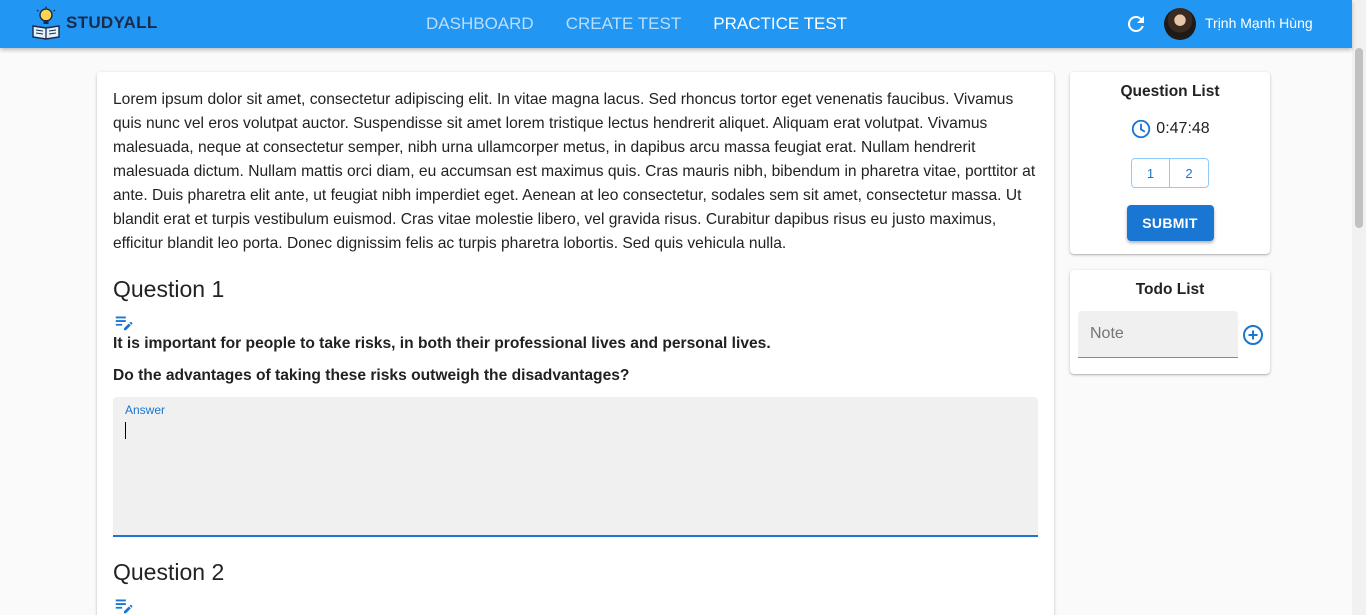  I want to click on nav-create-test: CREATE TEST, so click(624, 24).